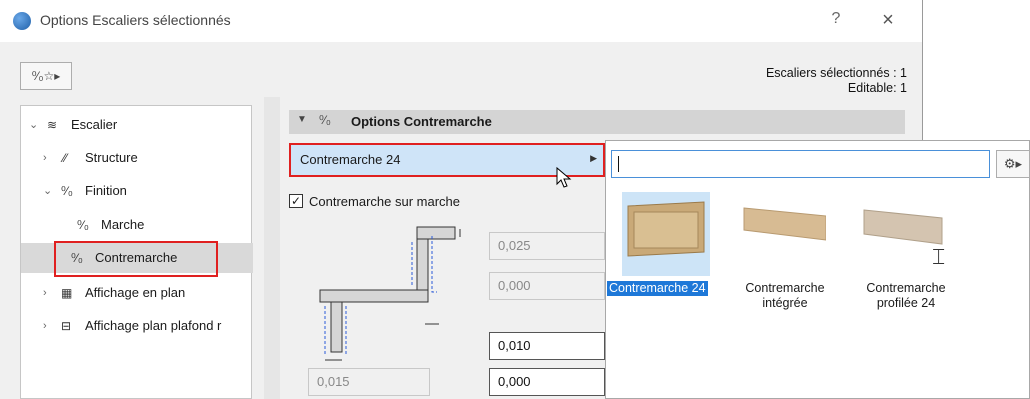 The width and height of the screenshot is (1030, 399). Describe the element at coordinates (906, 303) in the screenshot. I see `item-label-line2: profilée 24` at that location.